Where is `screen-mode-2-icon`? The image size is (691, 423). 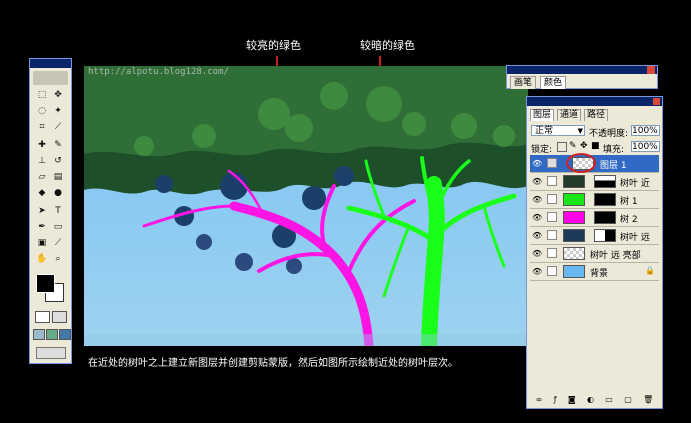 screen-mode-2-icon is located at coordinates (52, 334).